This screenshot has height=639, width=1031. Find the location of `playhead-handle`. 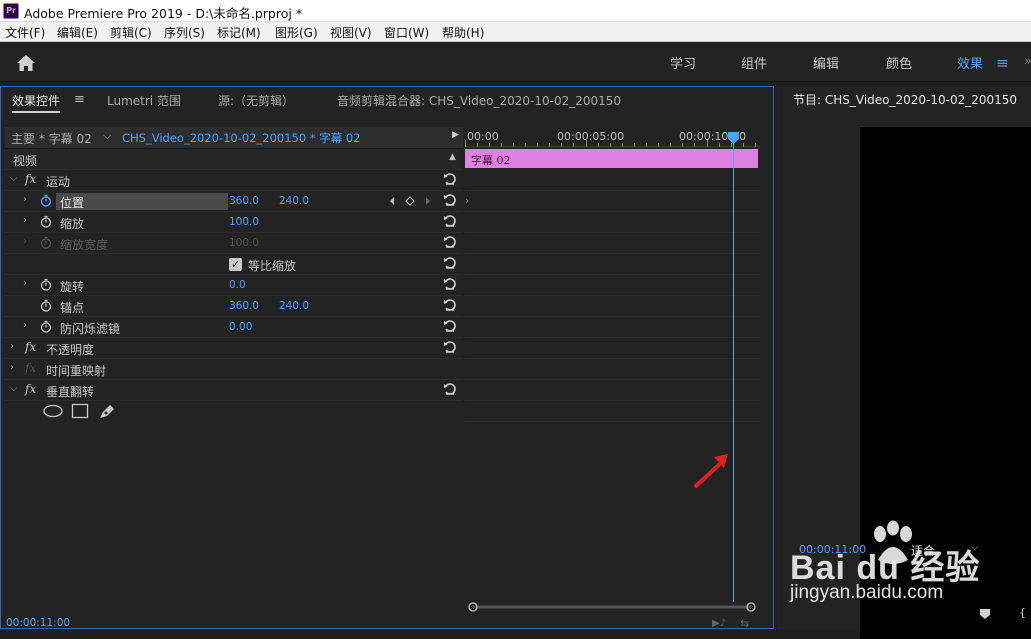

playhead-handle is located at coordinates (733, 138).